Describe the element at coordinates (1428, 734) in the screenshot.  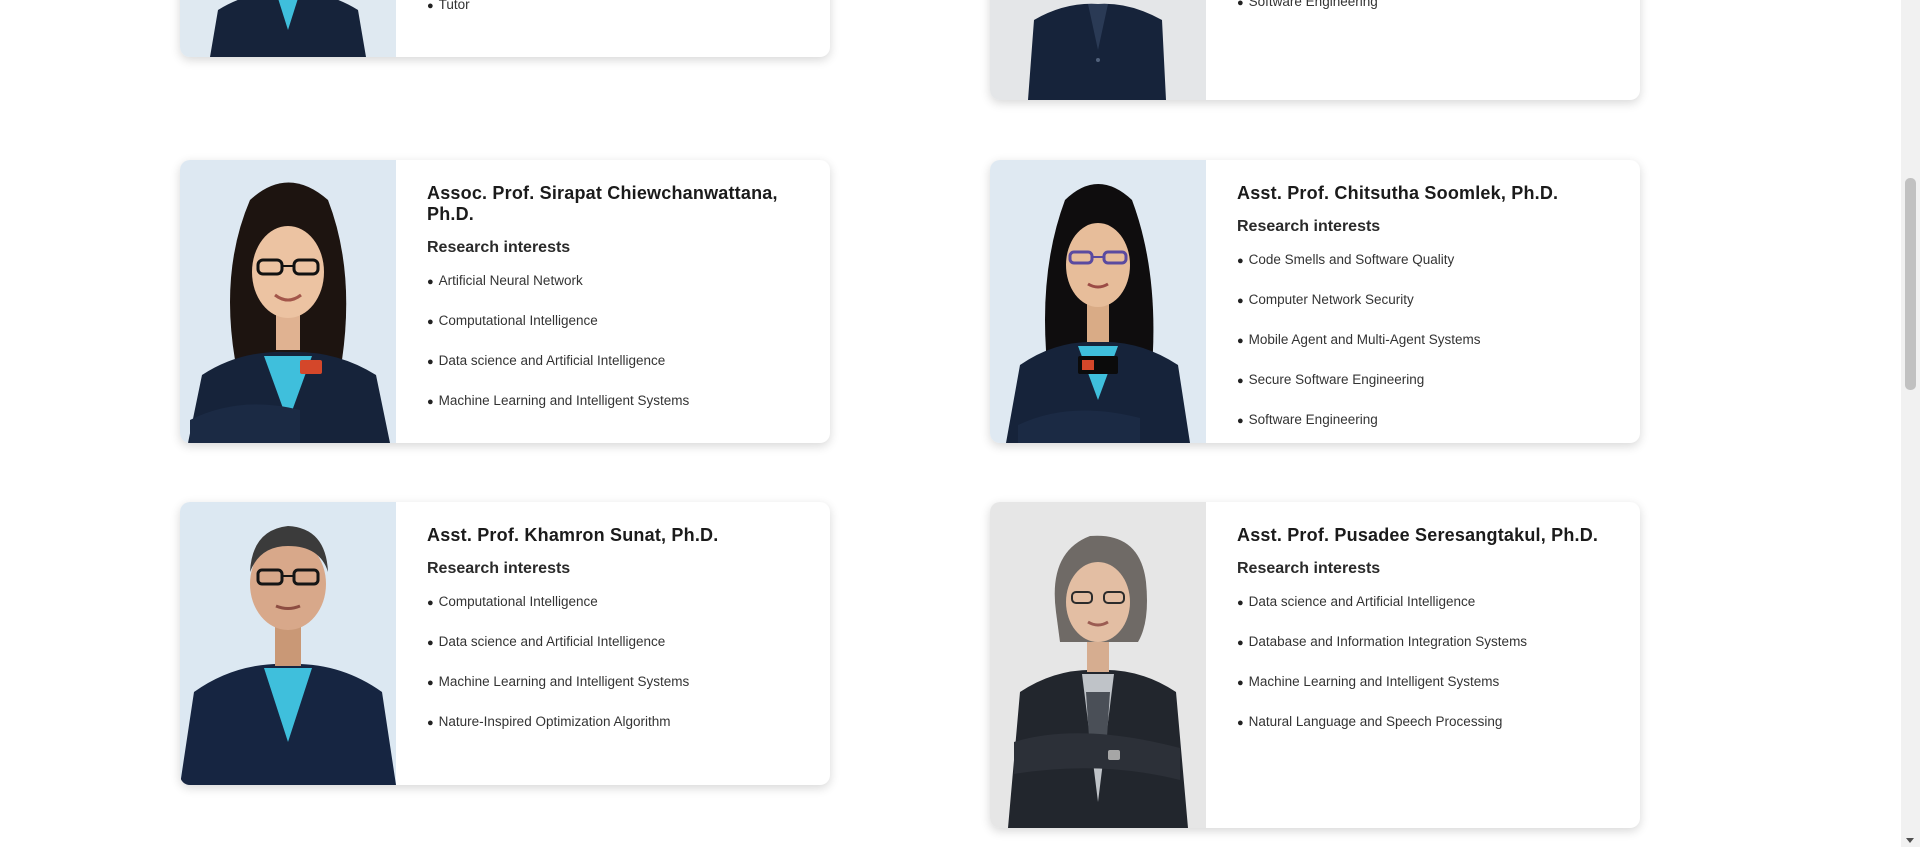
I see `research-interest-item: Natural Language and Speech Processing` at that location.